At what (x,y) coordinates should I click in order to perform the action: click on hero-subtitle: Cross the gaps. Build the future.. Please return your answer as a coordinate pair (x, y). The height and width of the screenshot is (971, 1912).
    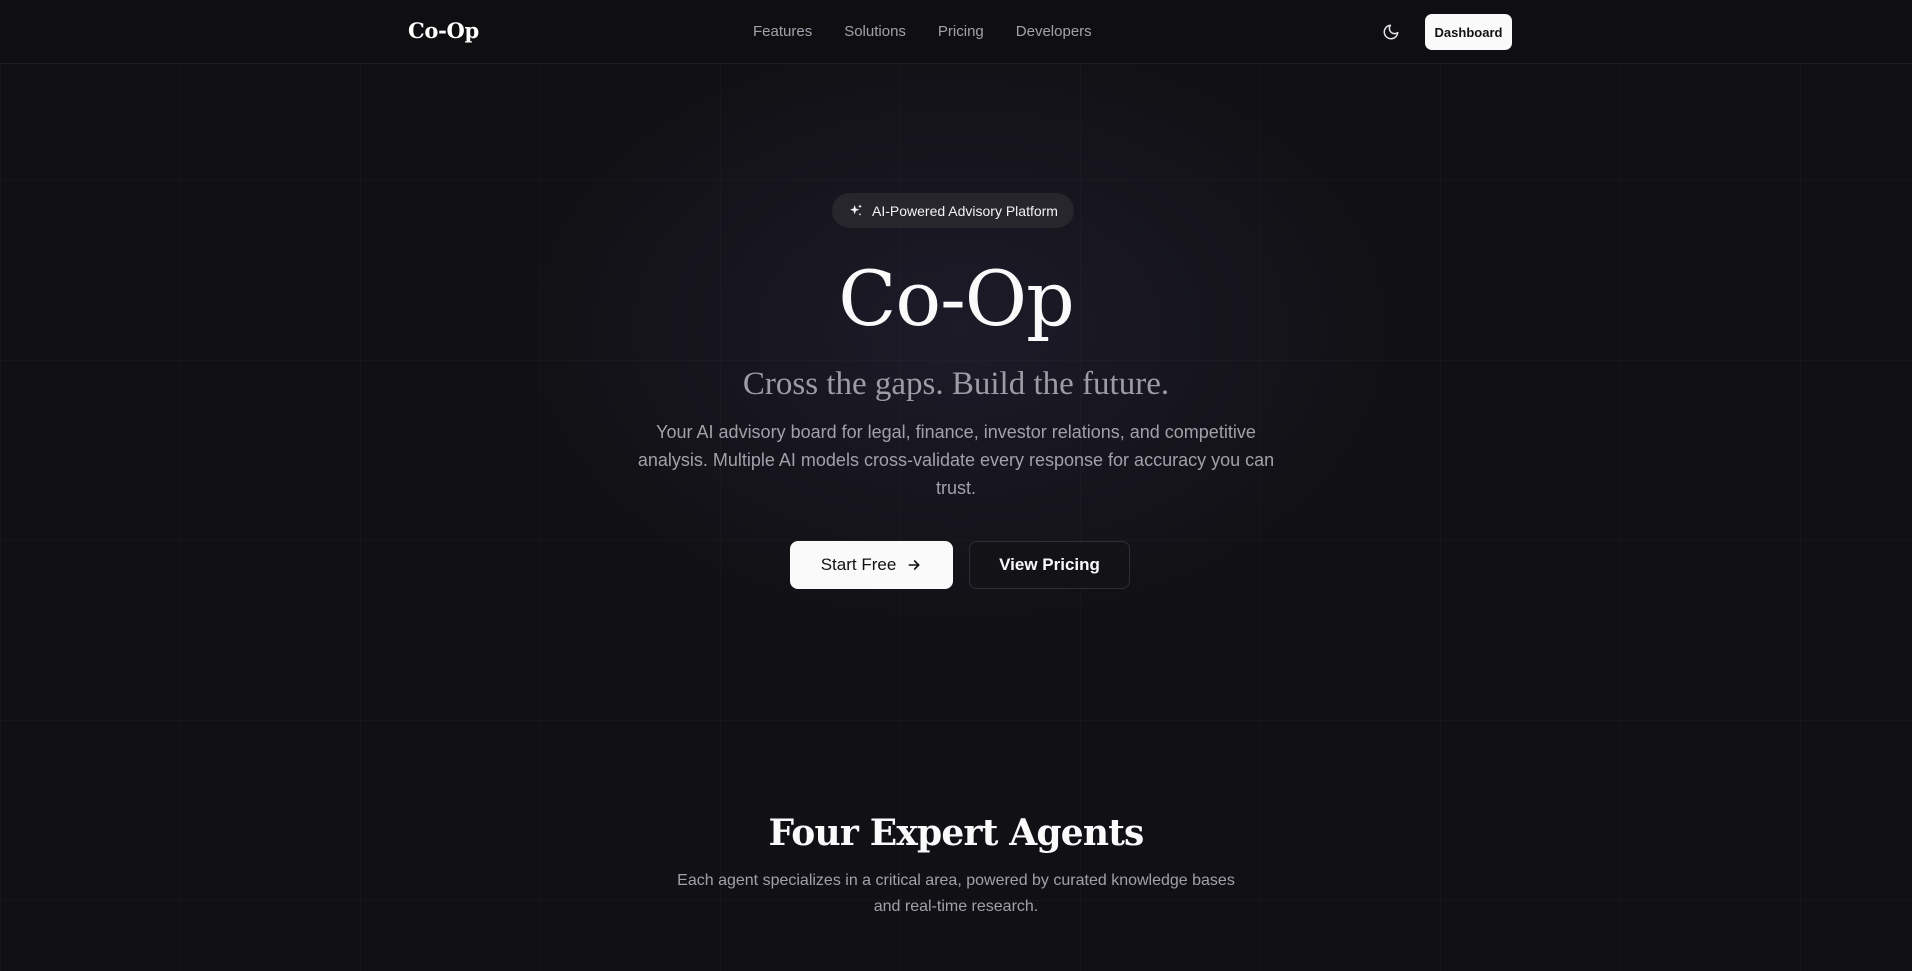
    Looking at the image, I should click on (956, 384).